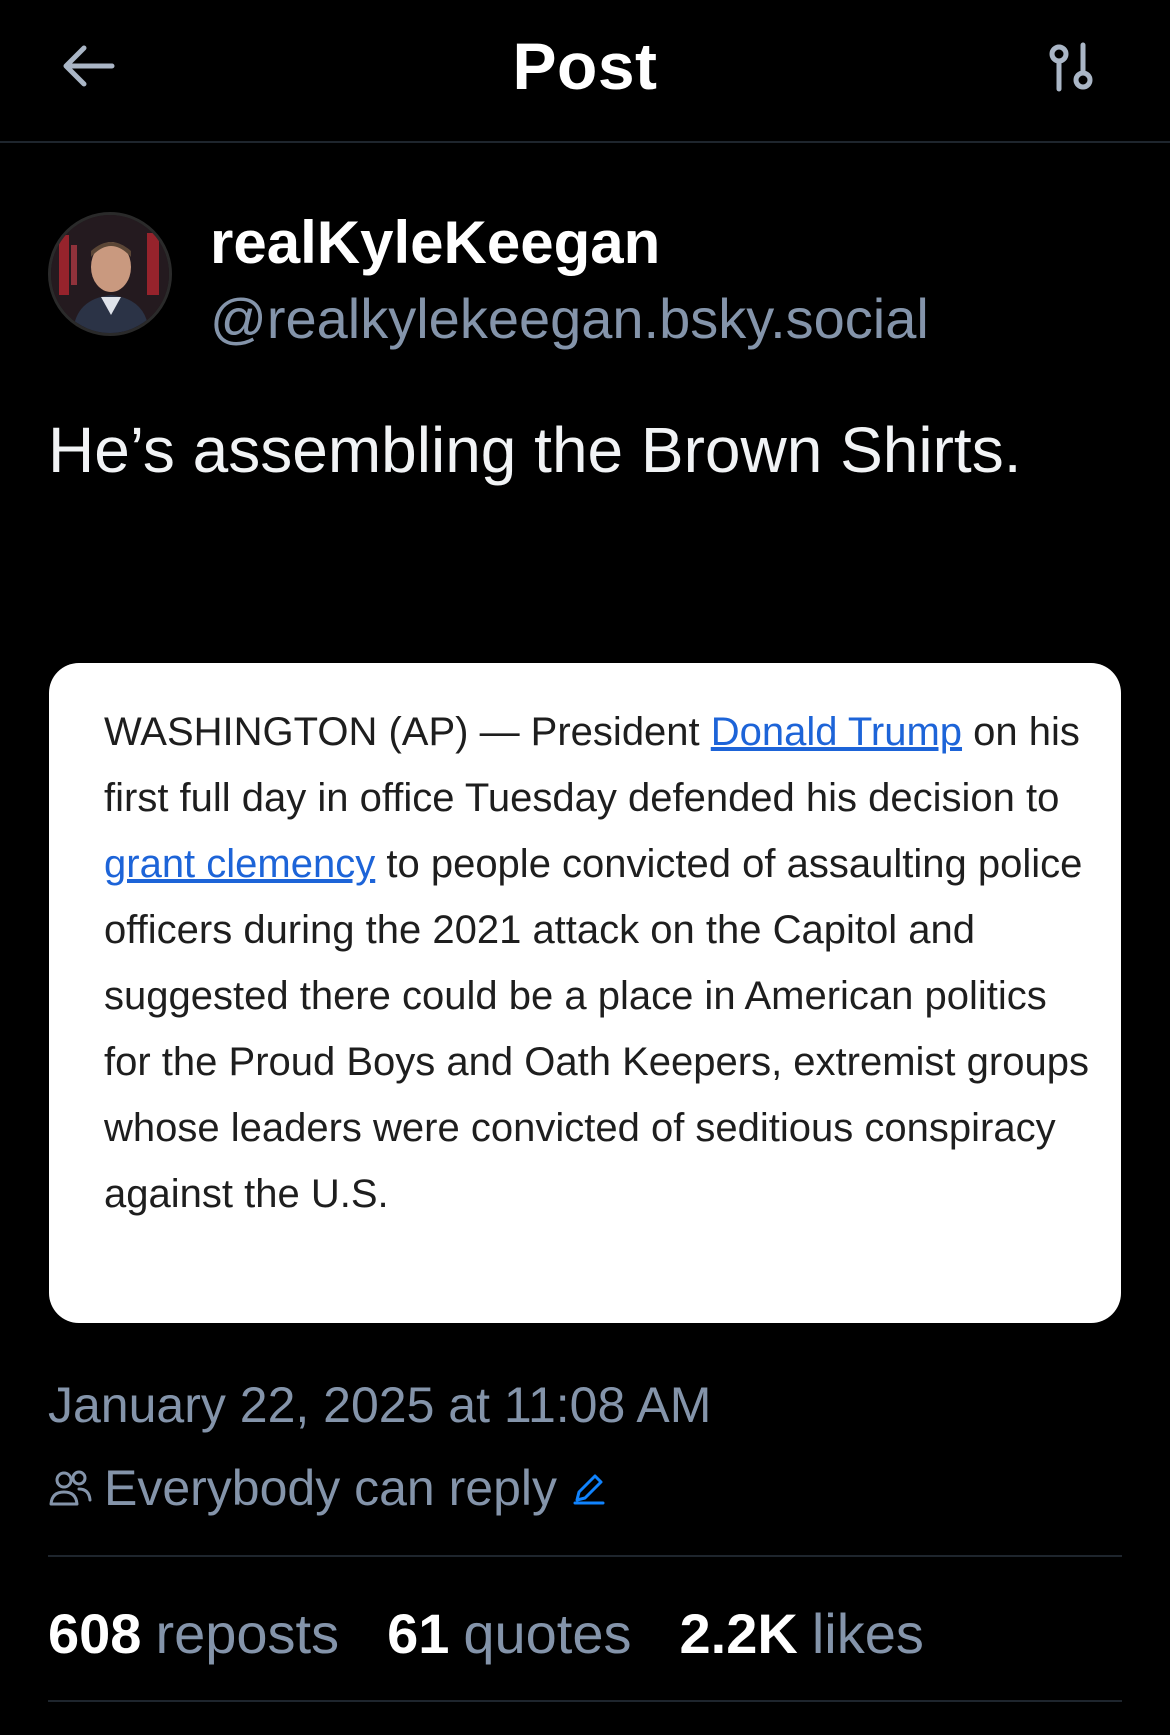 The height and width of the screenshot is (1735, 1170). I want to click on likes-stat: 2.2K likes, so click(802, 1633).